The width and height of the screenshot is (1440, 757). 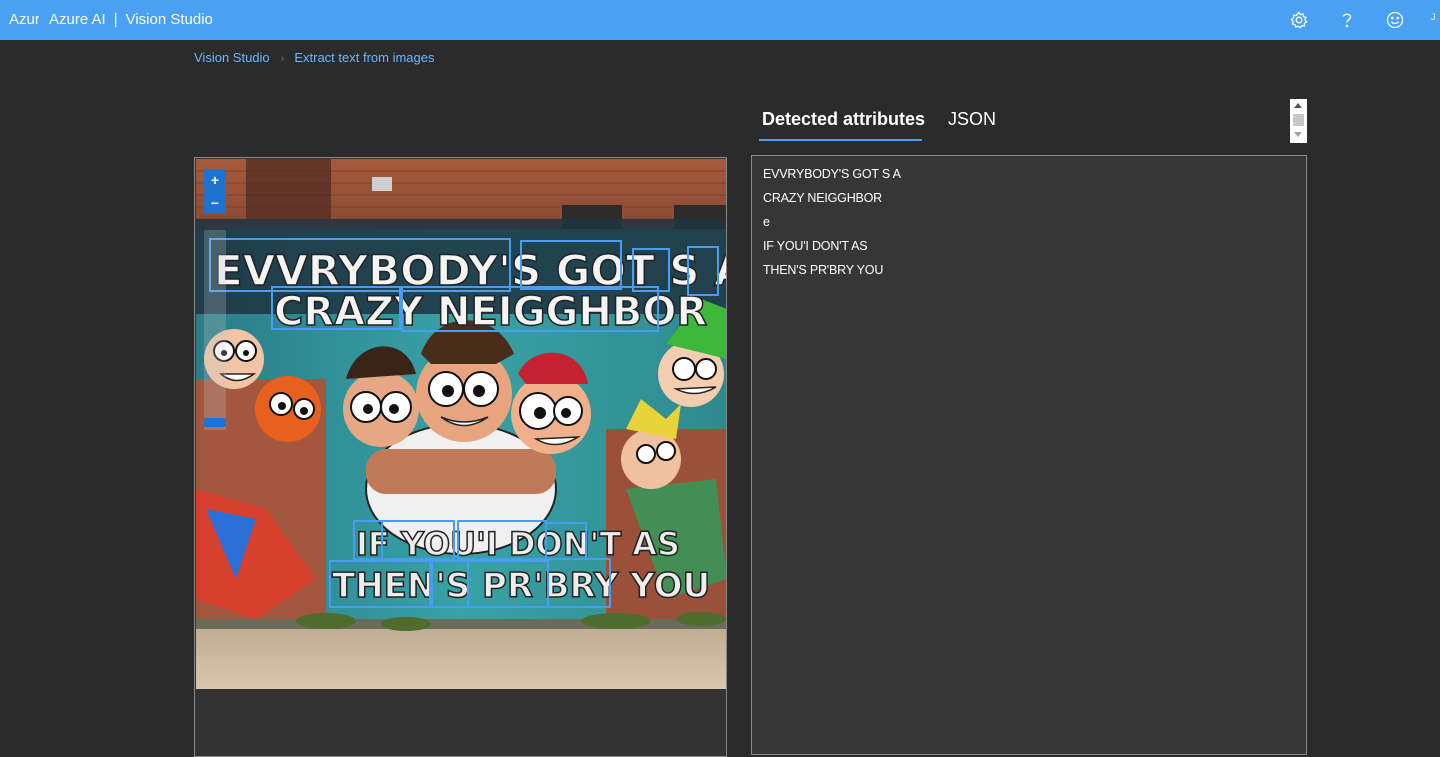 I want to click on zoom-out-button: −, so click(x=215, y=203).